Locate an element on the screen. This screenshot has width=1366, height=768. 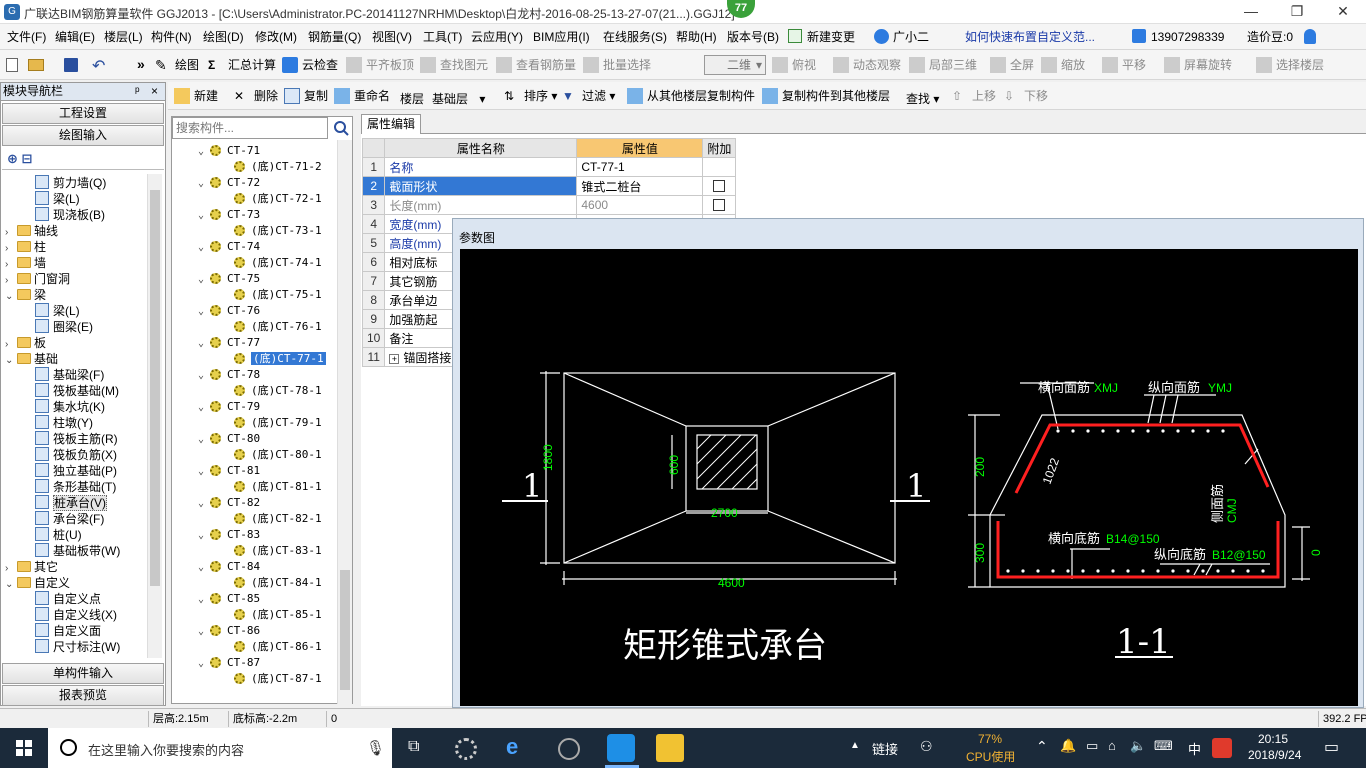
scroll-thumb is located at coordinates (155, 388).